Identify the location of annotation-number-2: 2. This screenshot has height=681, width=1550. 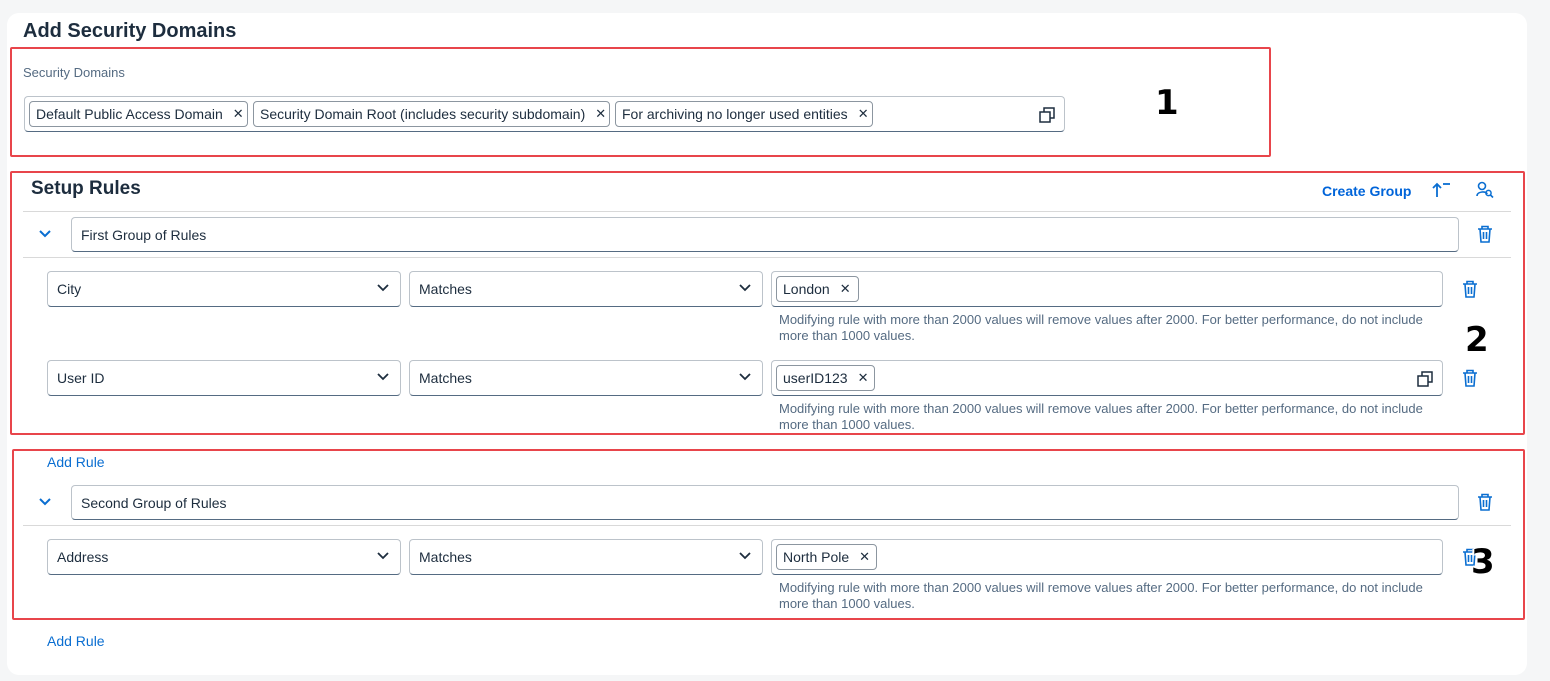
(1477, 340).